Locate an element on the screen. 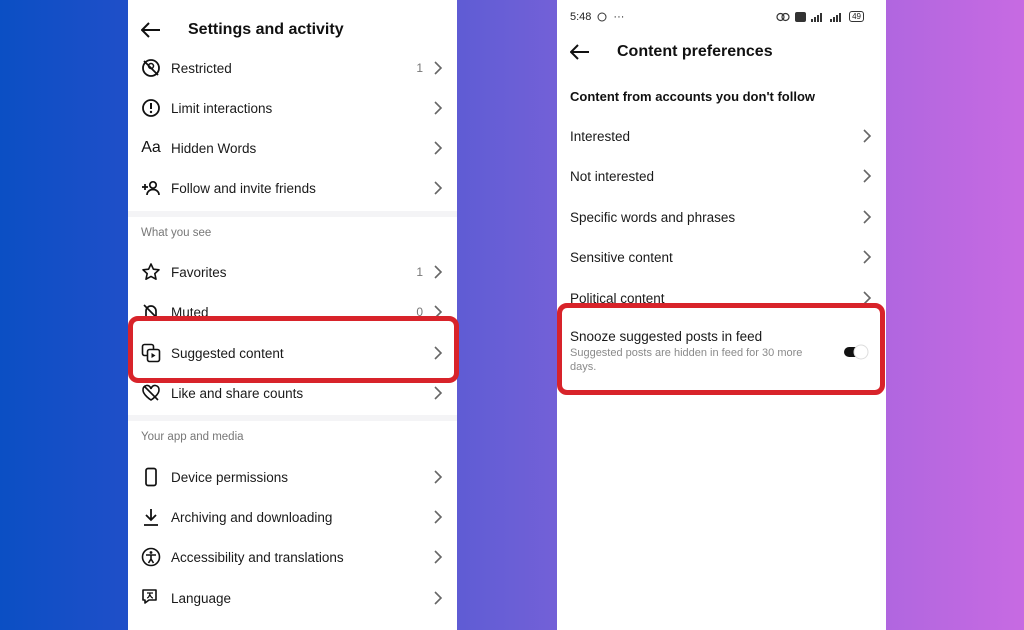 Image resolution: width=1024 pixels, height=630 pixels. snooze-title: Snooze suggested posts in feed is located at coordinates (666, 336).